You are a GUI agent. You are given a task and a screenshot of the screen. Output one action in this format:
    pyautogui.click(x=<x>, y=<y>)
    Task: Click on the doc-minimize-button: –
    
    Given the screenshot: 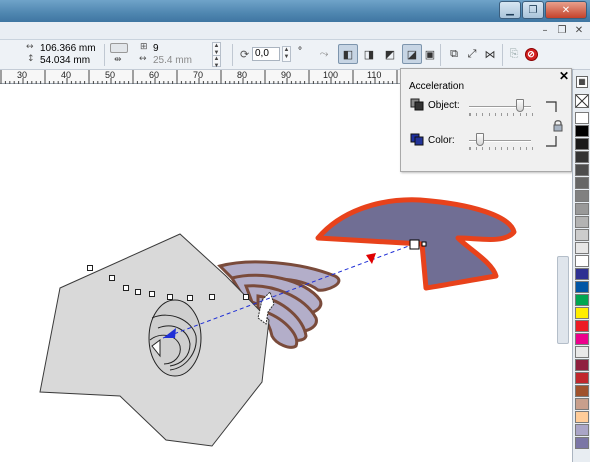 What is the action you would take?
    pyautogui.click(x=545, y=31)
    